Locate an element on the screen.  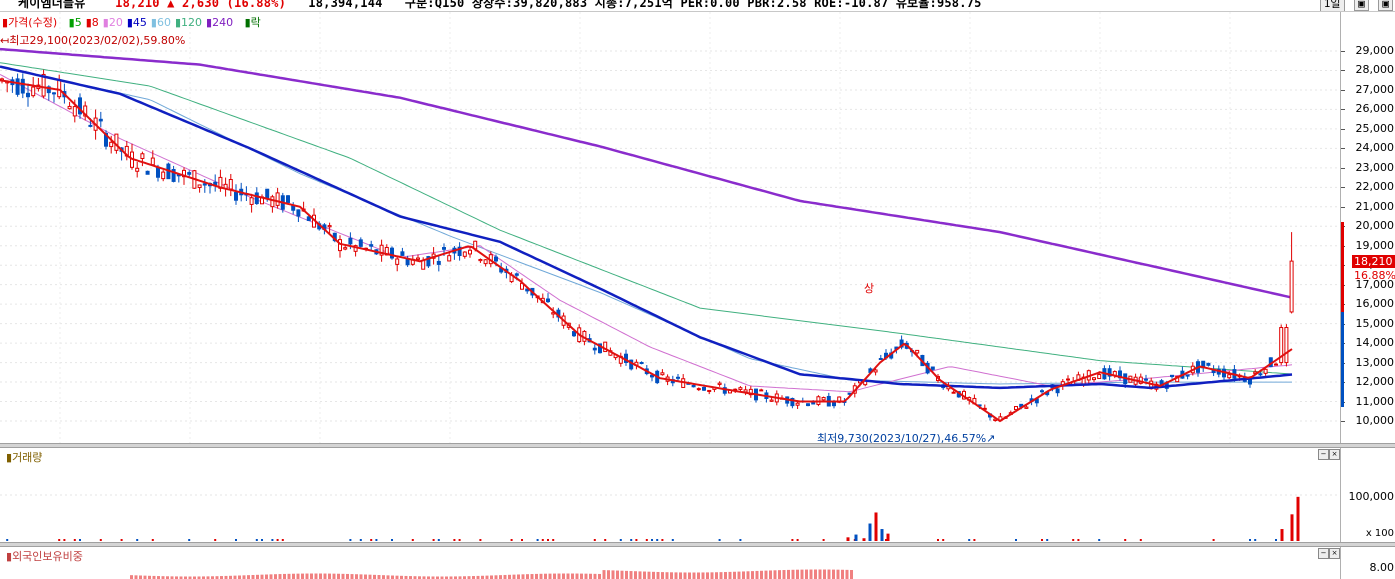
ma-legend-45: ▮45 is located at coordinates (137, 22).